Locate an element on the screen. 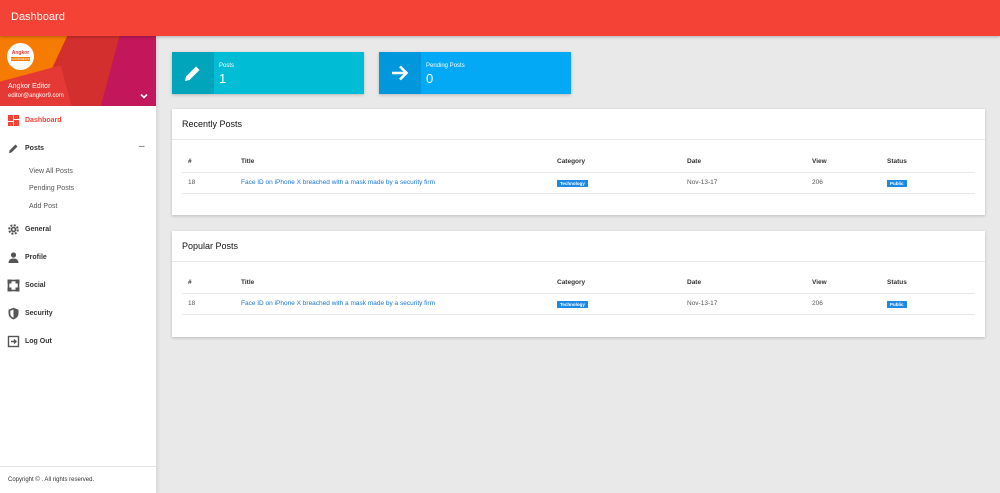 This screenshot has height=493, width=1000. collapse-toggle: – is located at coordinates (142, 146).